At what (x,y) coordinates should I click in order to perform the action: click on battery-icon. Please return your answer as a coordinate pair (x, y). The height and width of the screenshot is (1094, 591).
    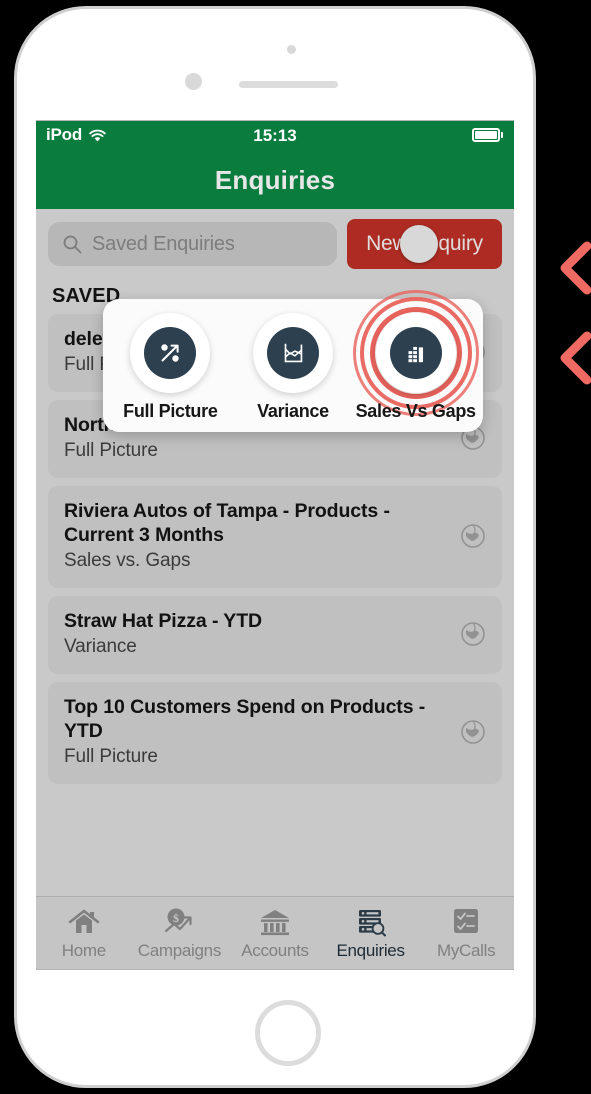
    Looking at the image, I should click on (487, 135).